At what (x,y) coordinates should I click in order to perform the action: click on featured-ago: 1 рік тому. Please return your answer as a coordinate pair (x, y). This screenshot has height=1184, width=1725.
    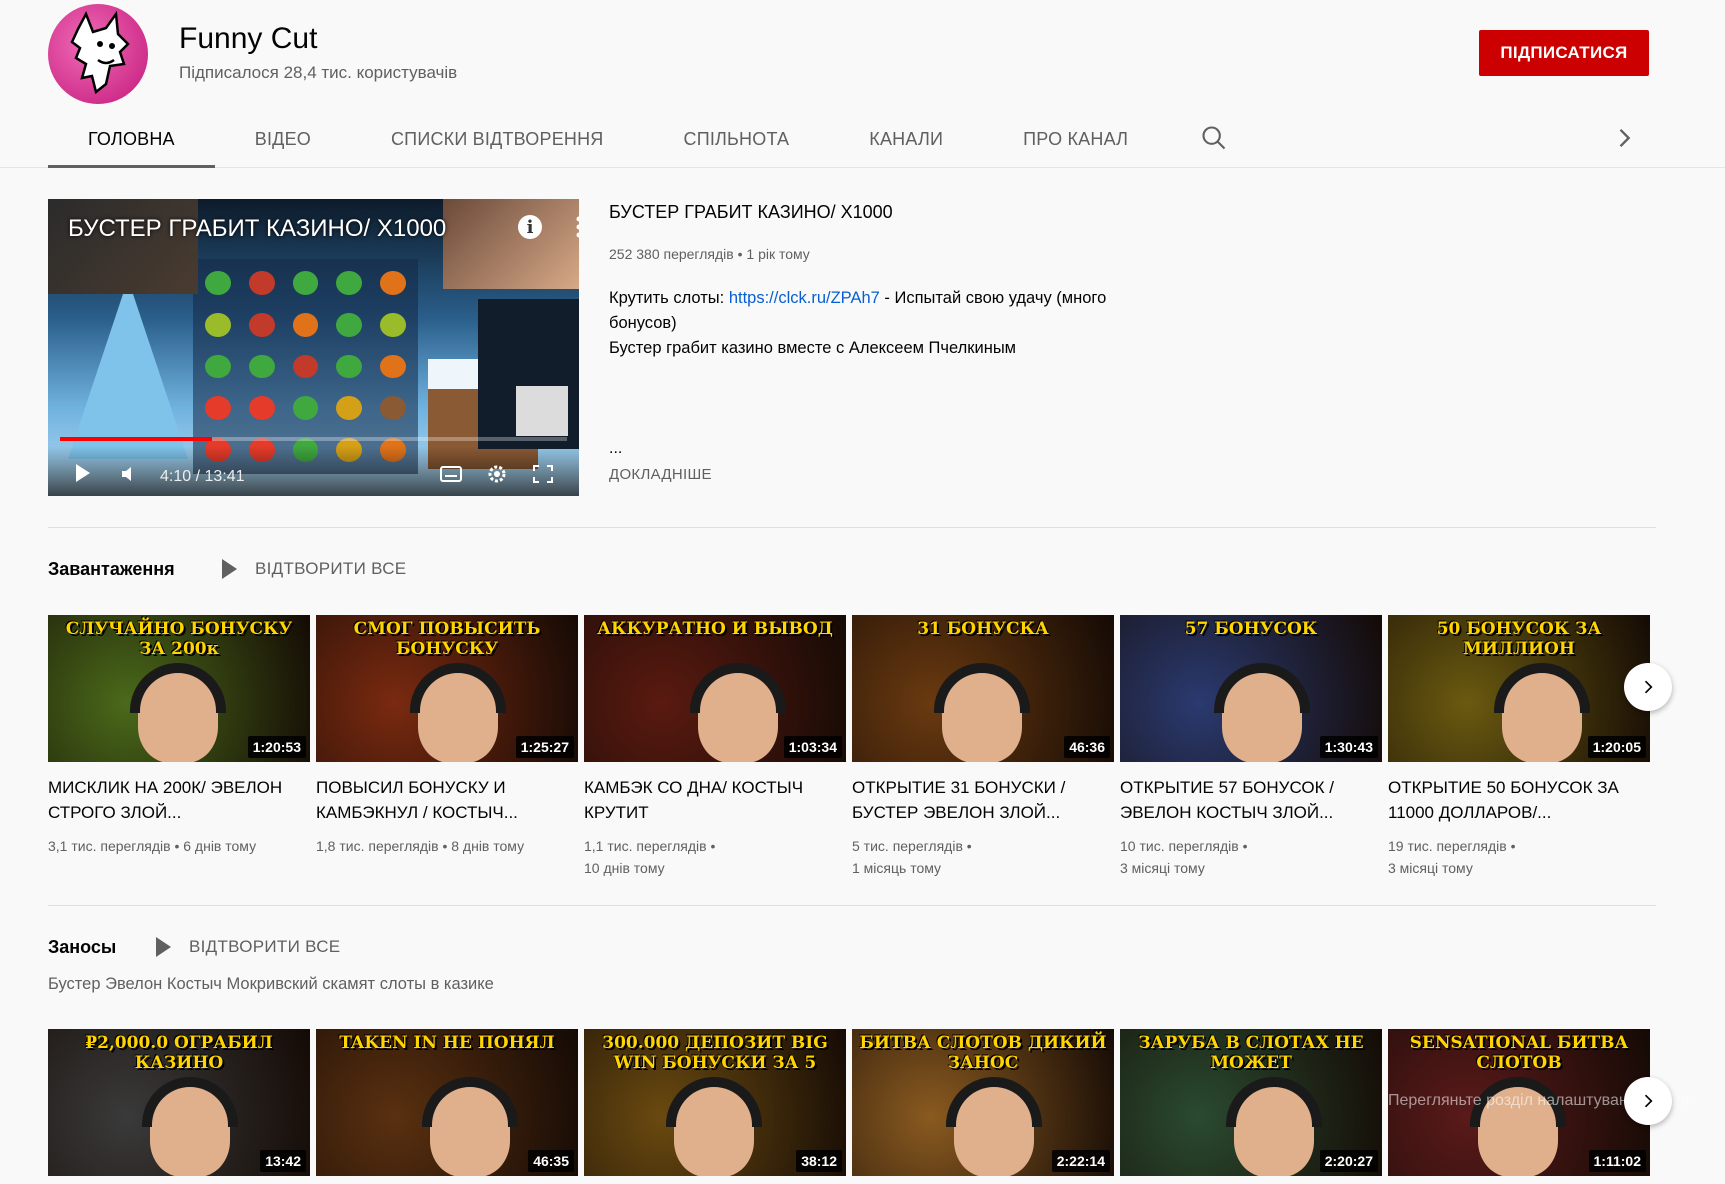
    Looking at the image, I should click on (778, 254).